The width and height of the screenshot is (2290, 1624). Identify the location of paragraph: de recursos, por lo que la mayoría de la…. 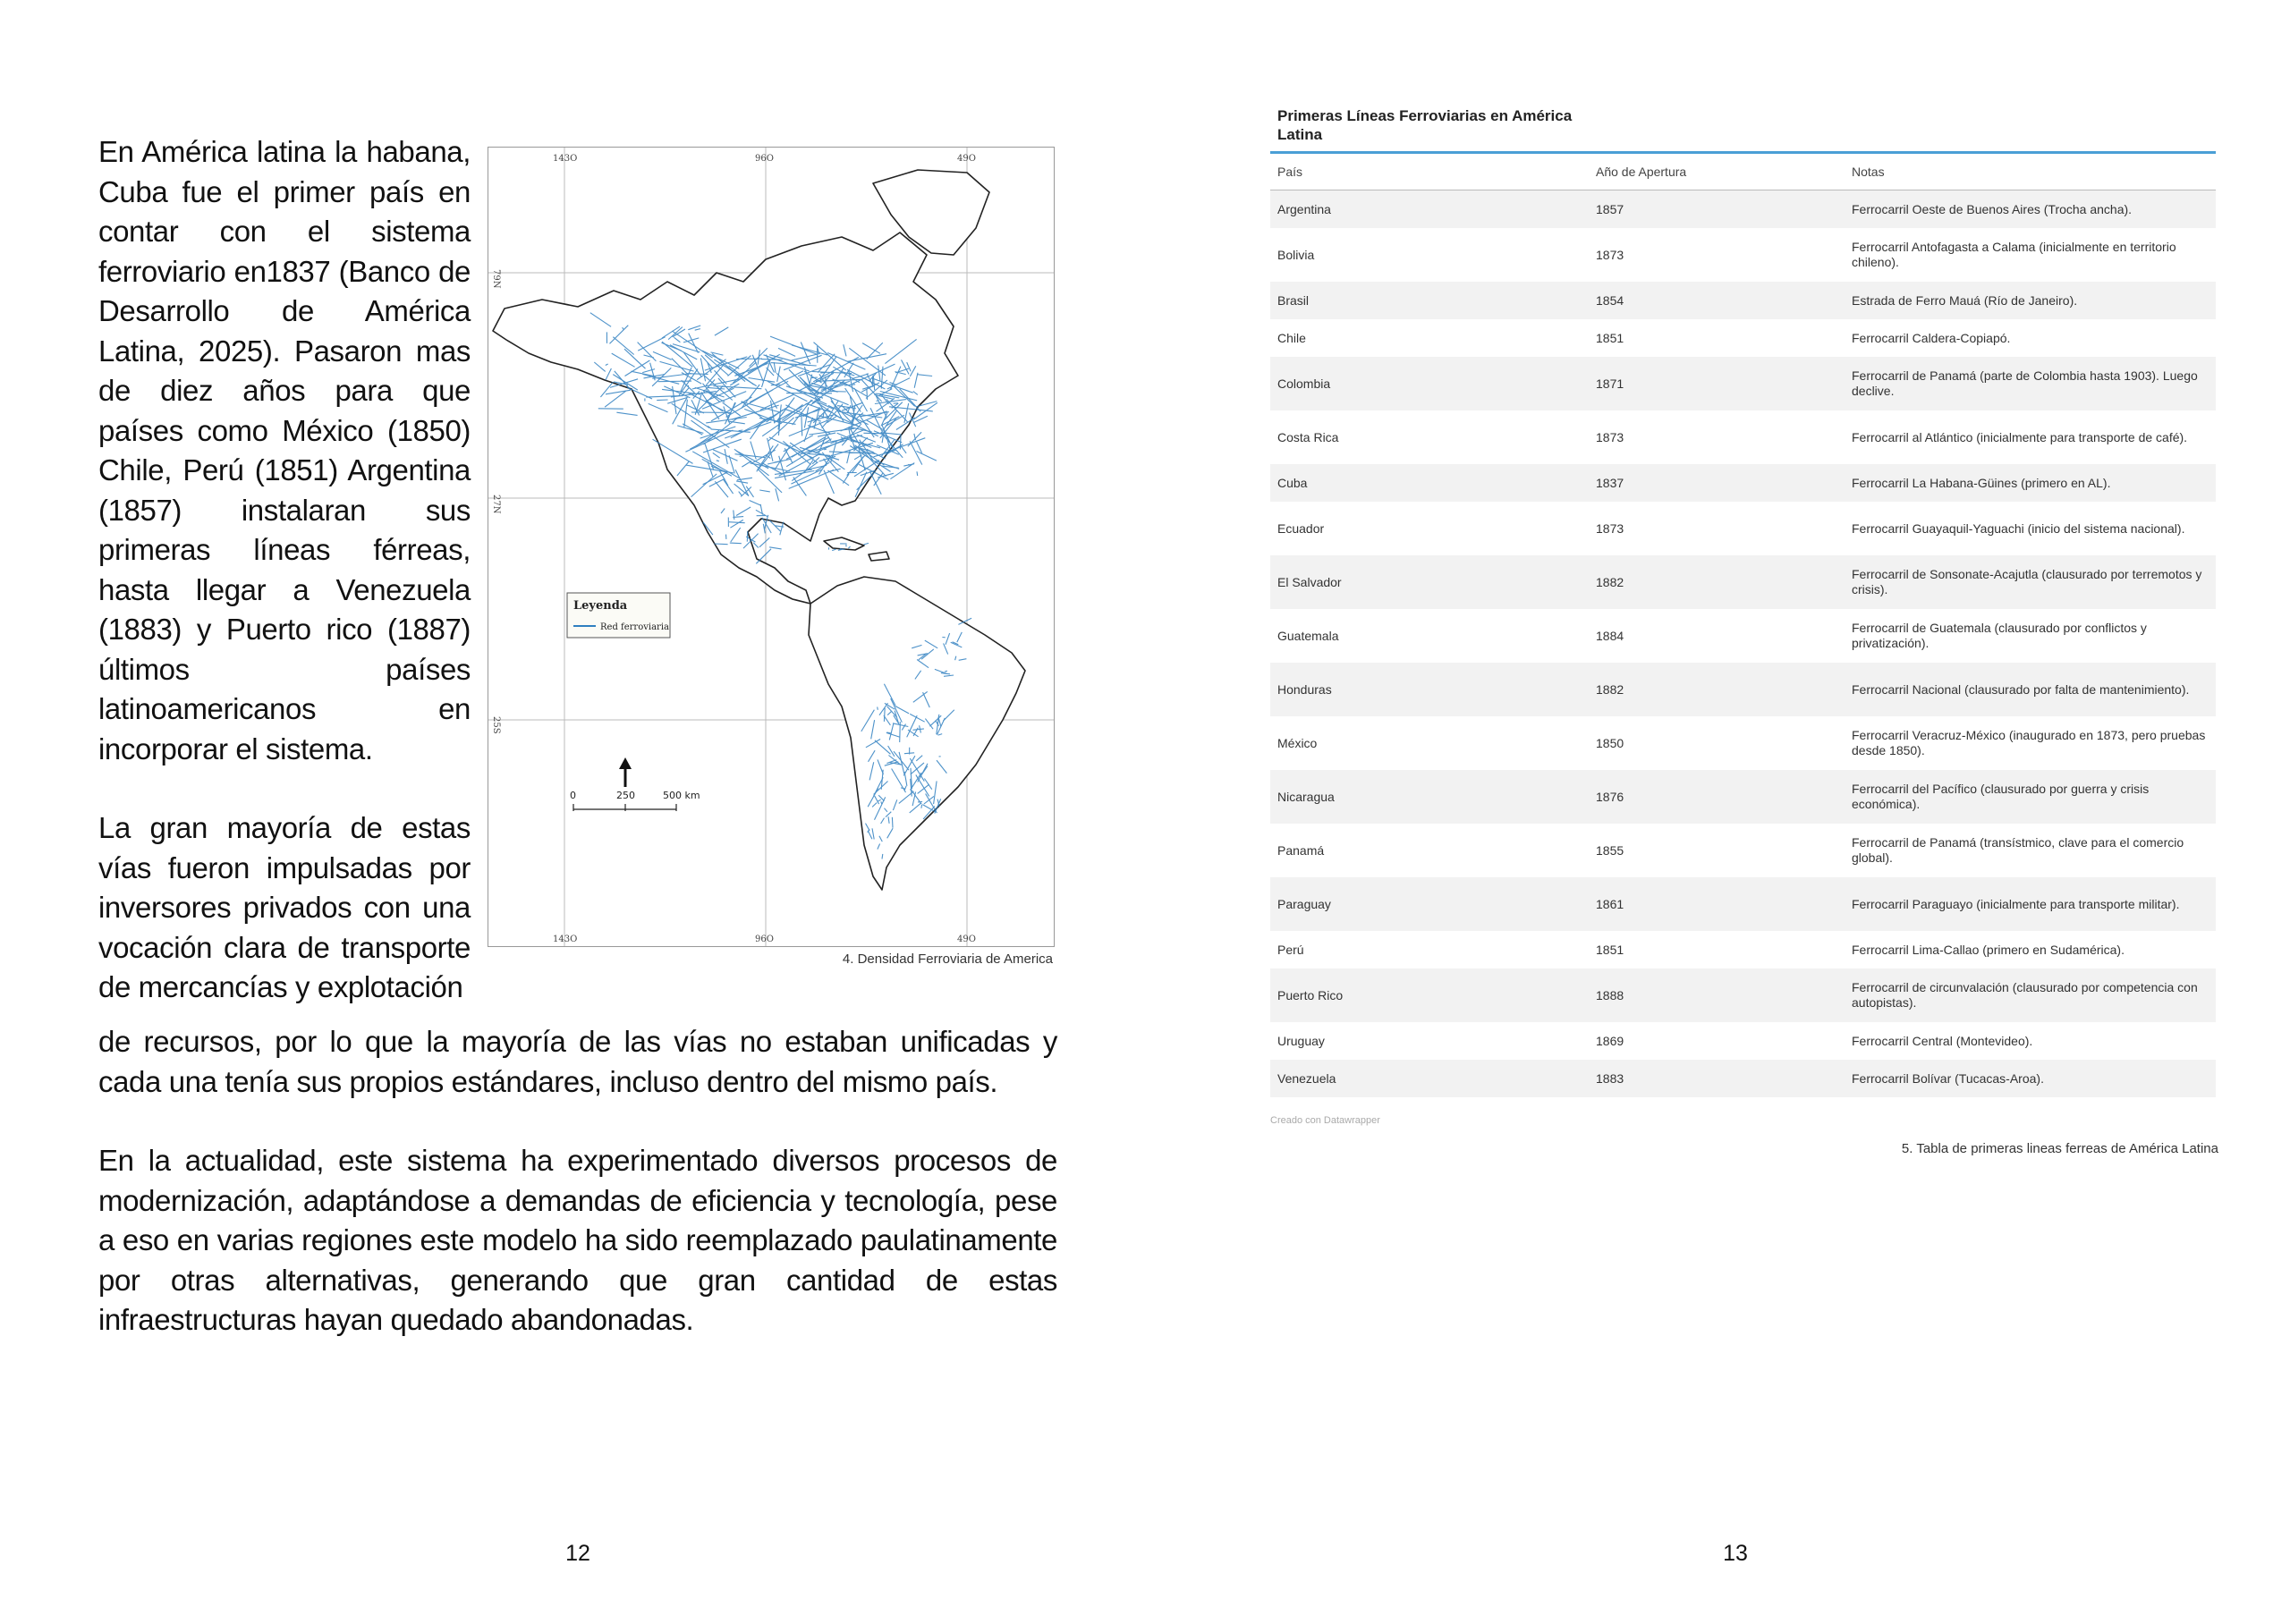
(577, 1061).